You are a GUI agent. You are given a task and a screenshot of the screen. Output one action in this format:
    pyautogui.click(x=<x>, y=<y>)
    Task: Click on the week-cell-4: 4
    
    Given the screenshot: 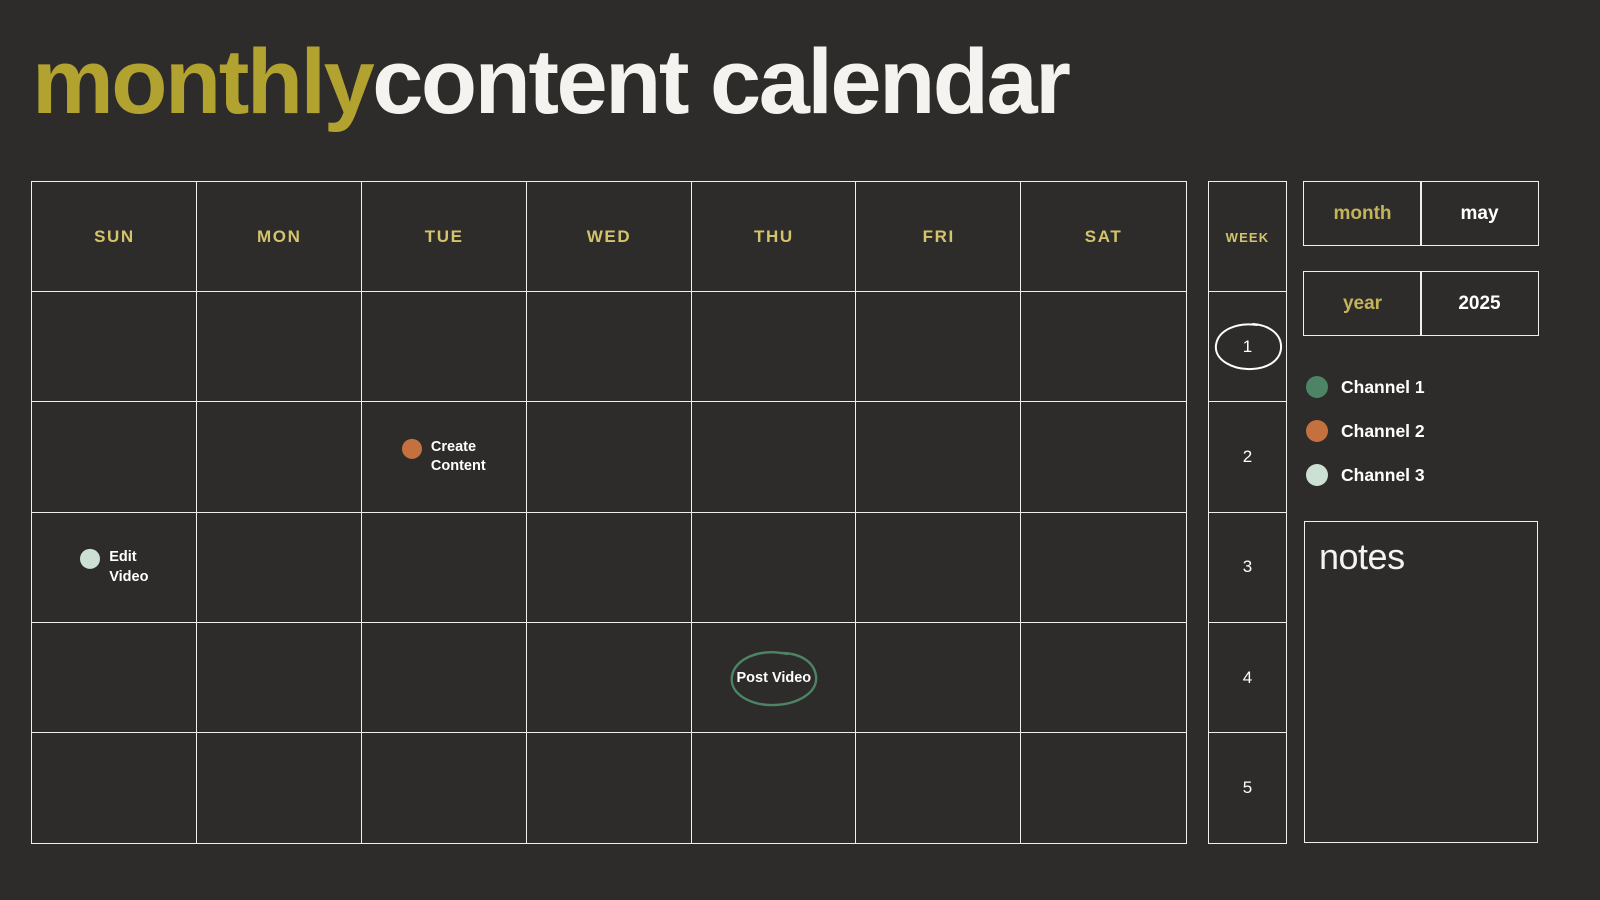 What is the action you would take?
    pyautogui.click(x=1247, y=677)
    